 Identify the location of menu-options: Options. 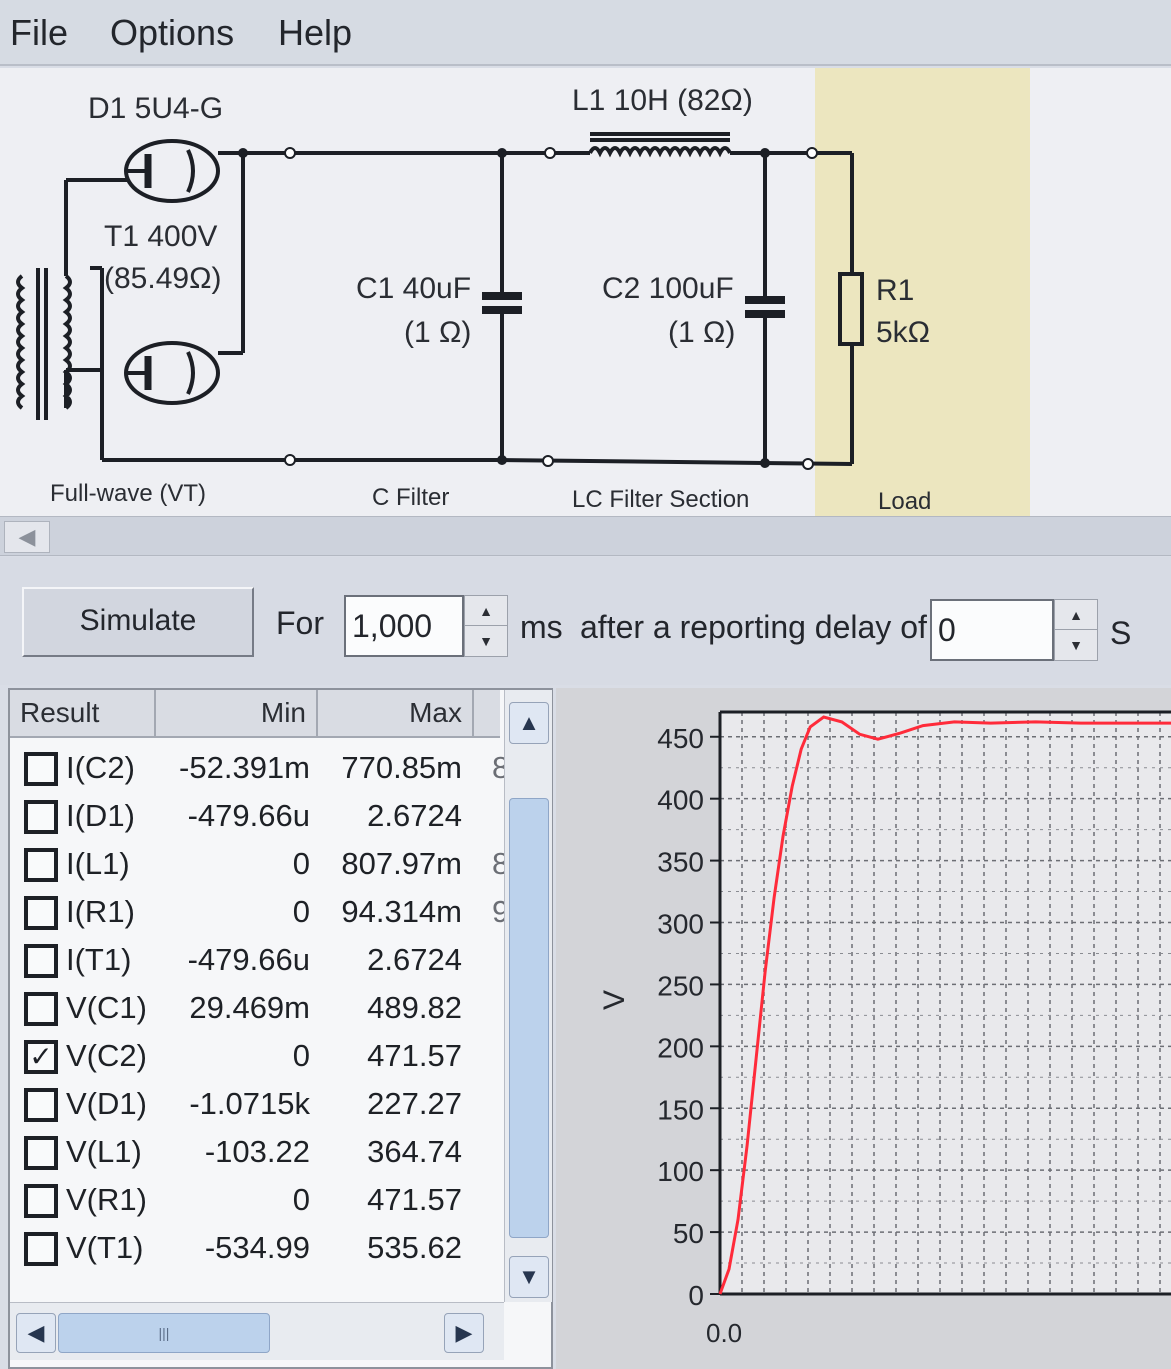
(172, 33).